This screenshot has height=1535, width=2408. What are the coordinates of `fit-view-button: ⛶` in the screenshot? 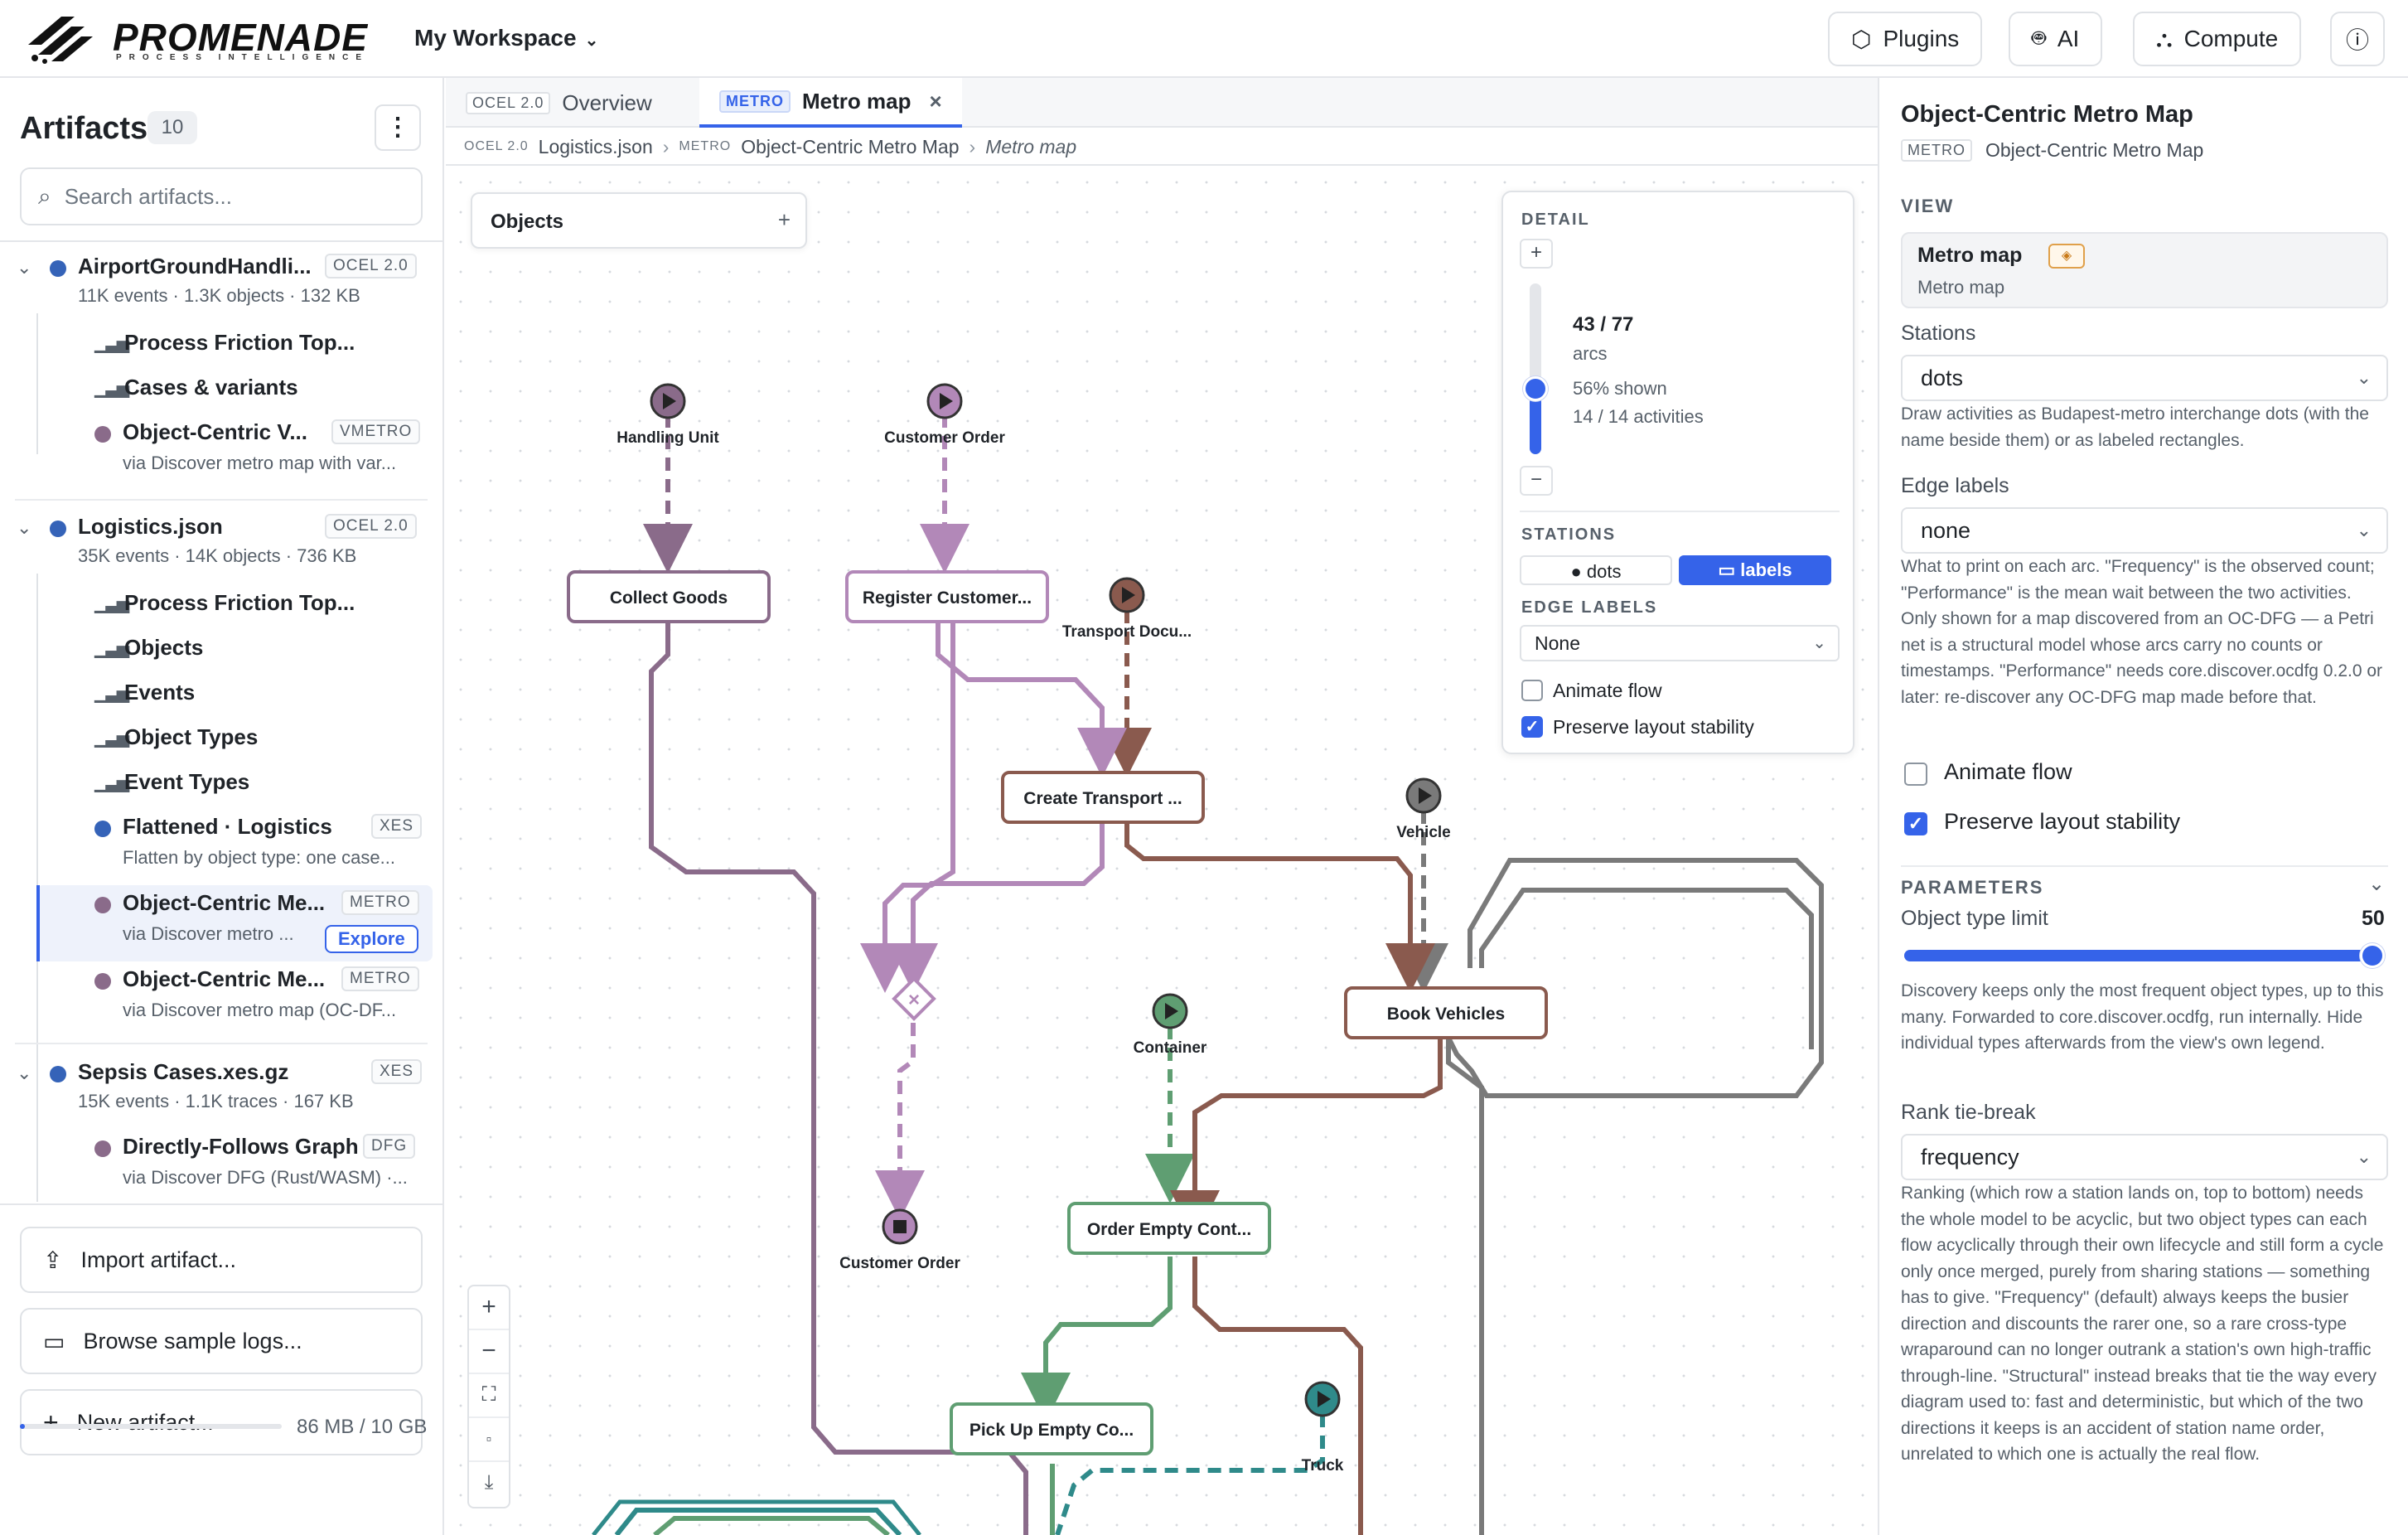 It's located at (489, 1396).